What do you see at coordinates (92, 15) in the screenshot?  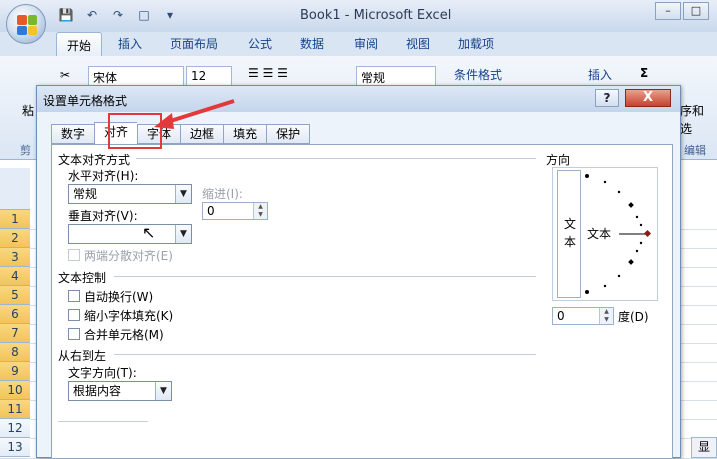 I see `undo-icon: ↶` at bounding box center [92, 15].